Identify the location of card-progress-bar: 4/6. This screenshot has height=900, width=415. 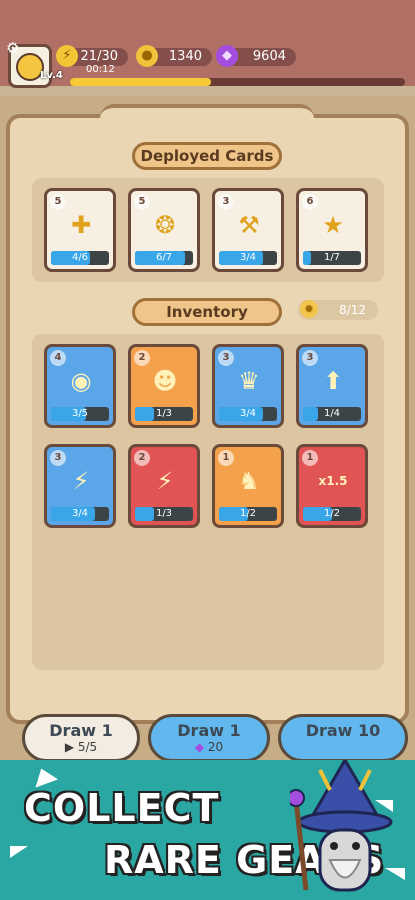
(80, 258).